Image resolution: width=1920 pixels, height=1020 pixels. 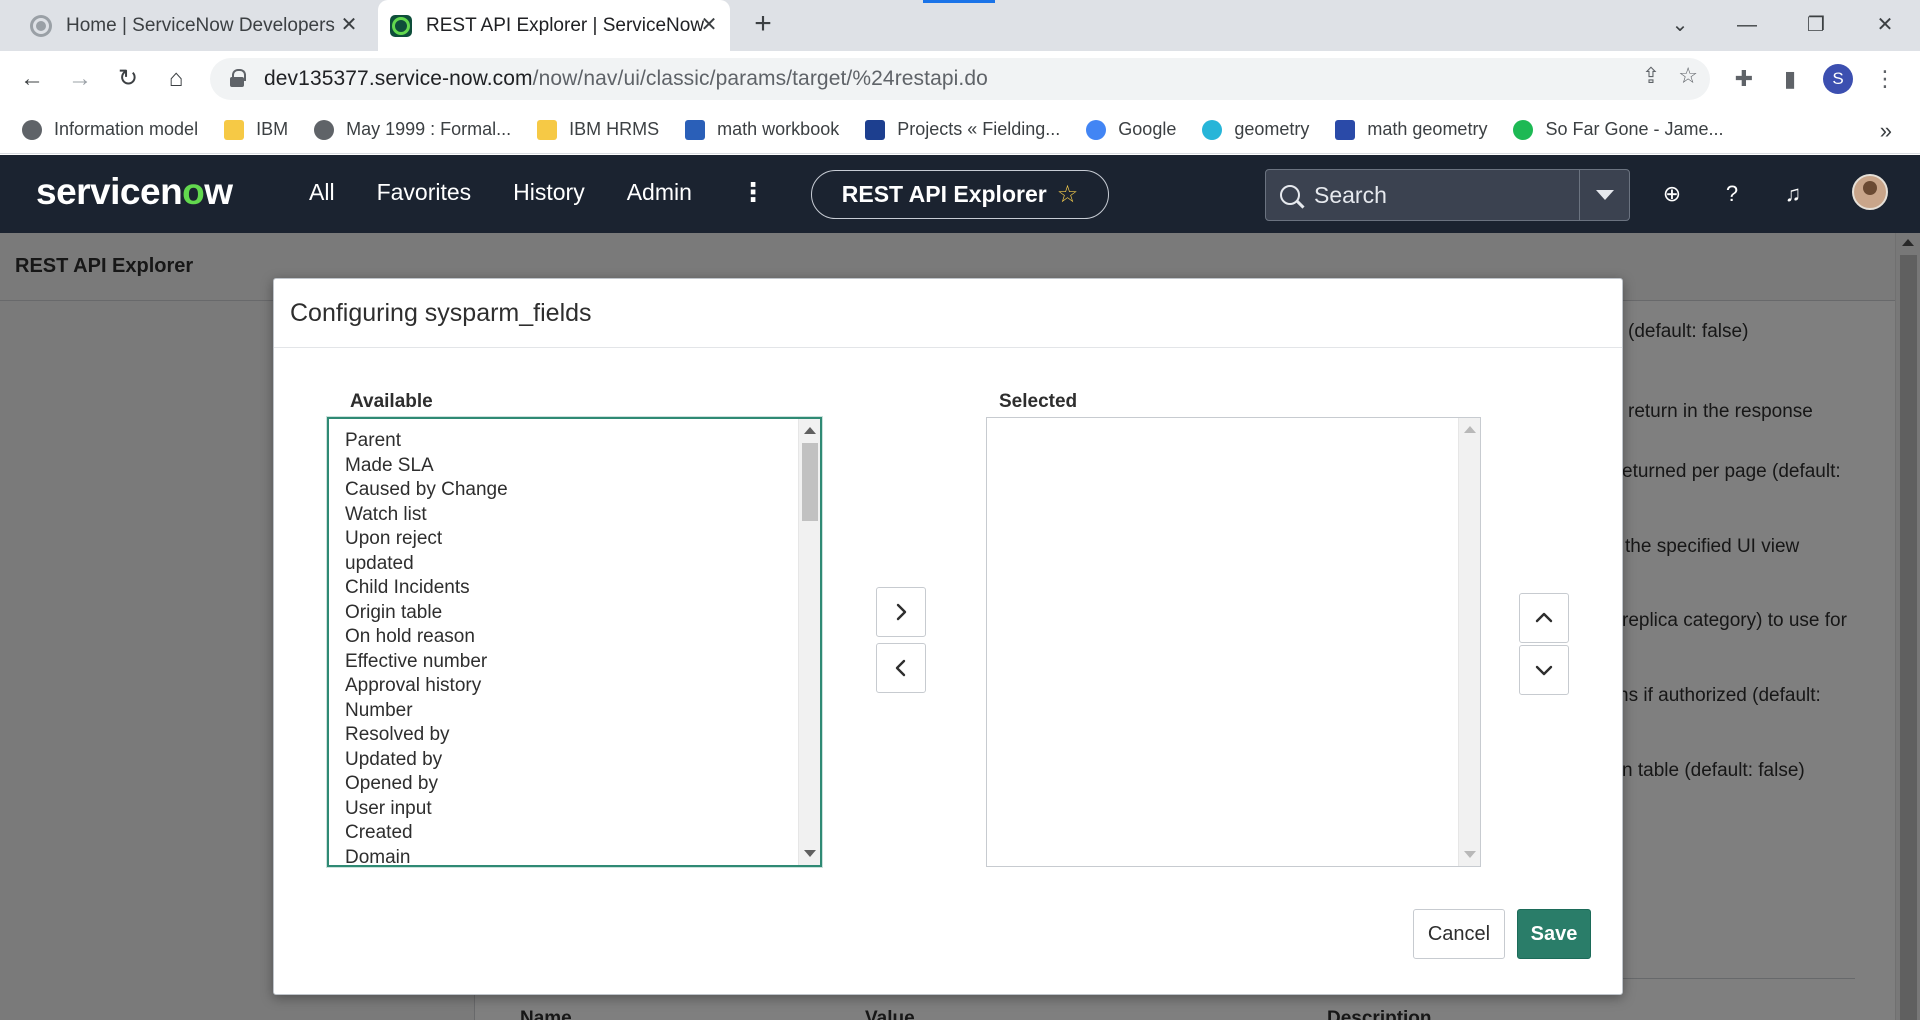 What do you see at coordinates (582, 539) in the screenshot?
I see `available-field-option: Upon reject` at bounding box center [582, 539].